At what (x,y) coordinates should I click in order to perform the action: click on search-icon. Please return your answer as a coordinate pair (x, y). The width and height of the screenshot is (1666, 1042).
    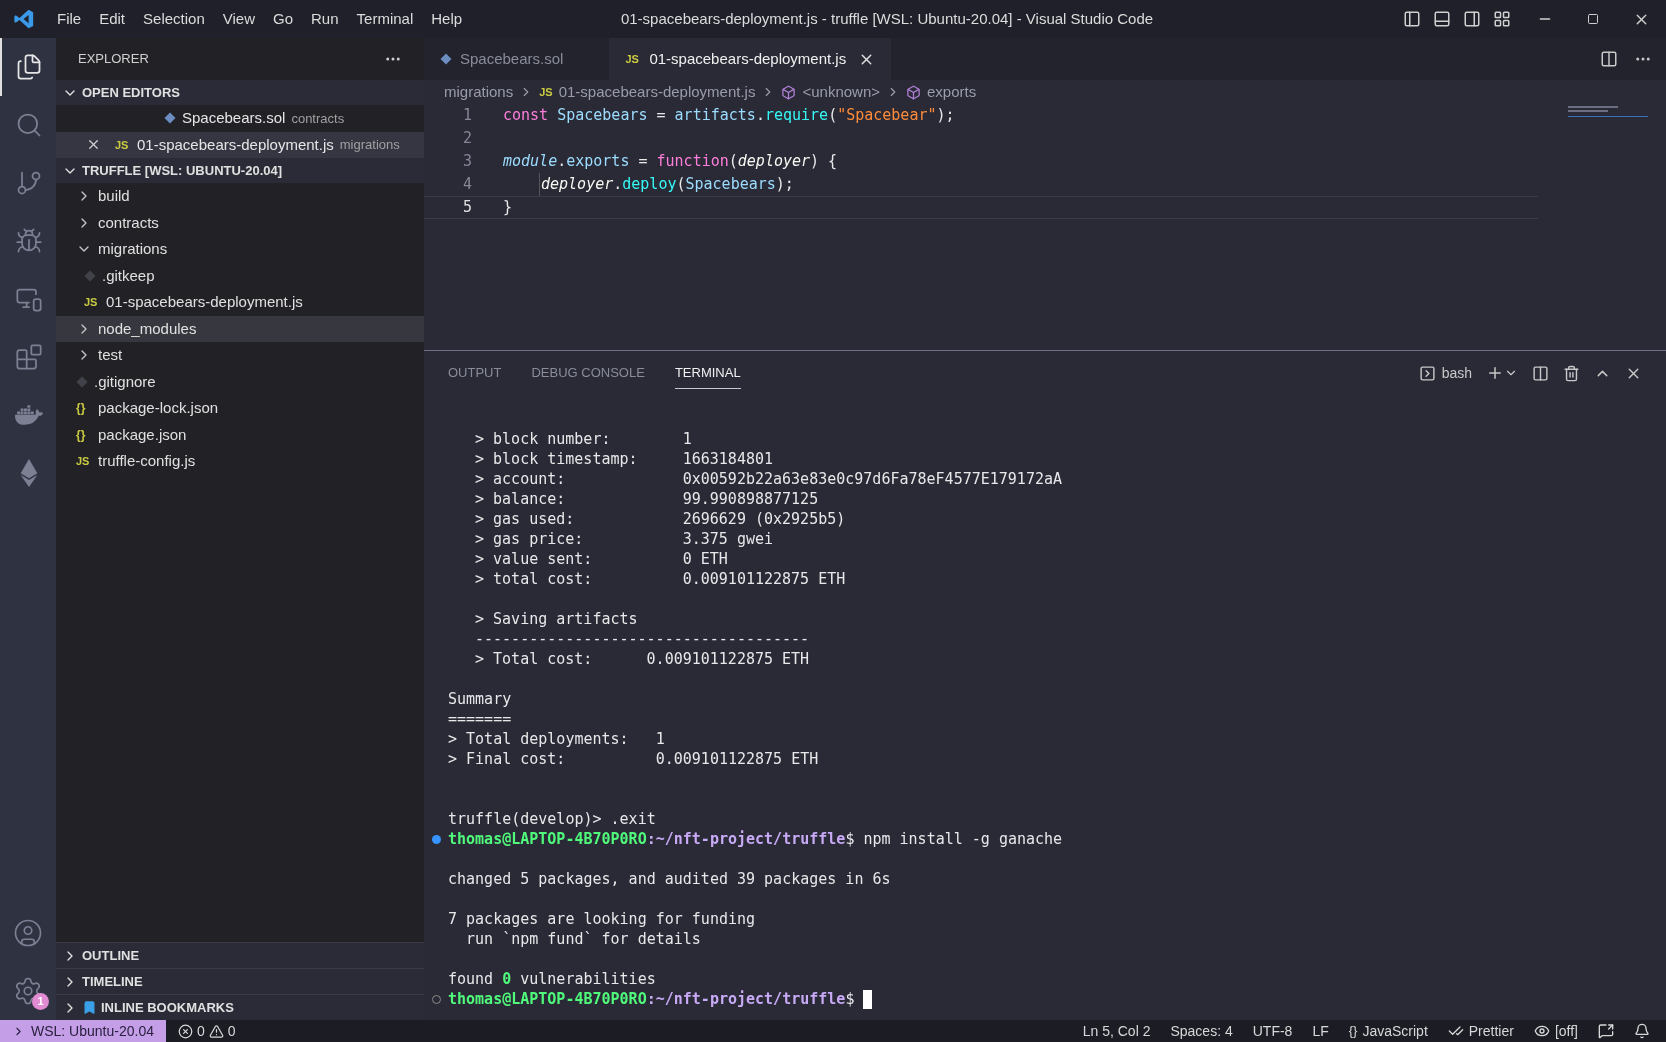
    Looking at the image, I should click on (29, 125).